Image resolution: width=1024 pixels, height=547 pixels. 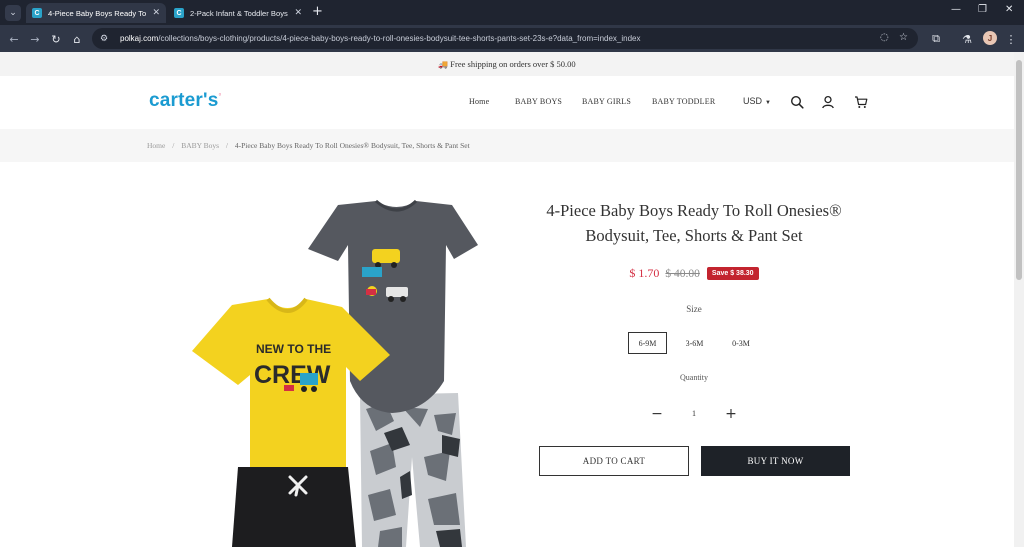 I want to click on size-option-0-3m: 0-3M, so click(x=741, y=343).